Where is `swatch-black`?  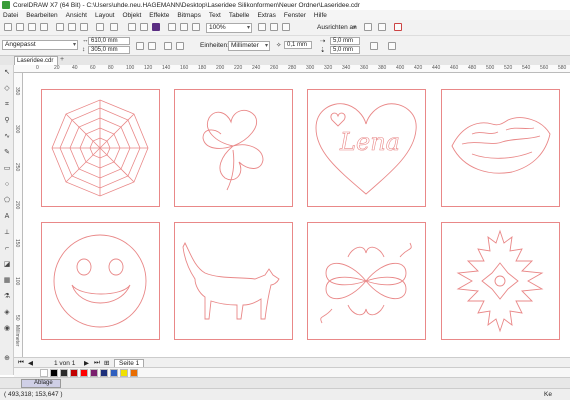
swatch-black is located at coordinates (54, 373).